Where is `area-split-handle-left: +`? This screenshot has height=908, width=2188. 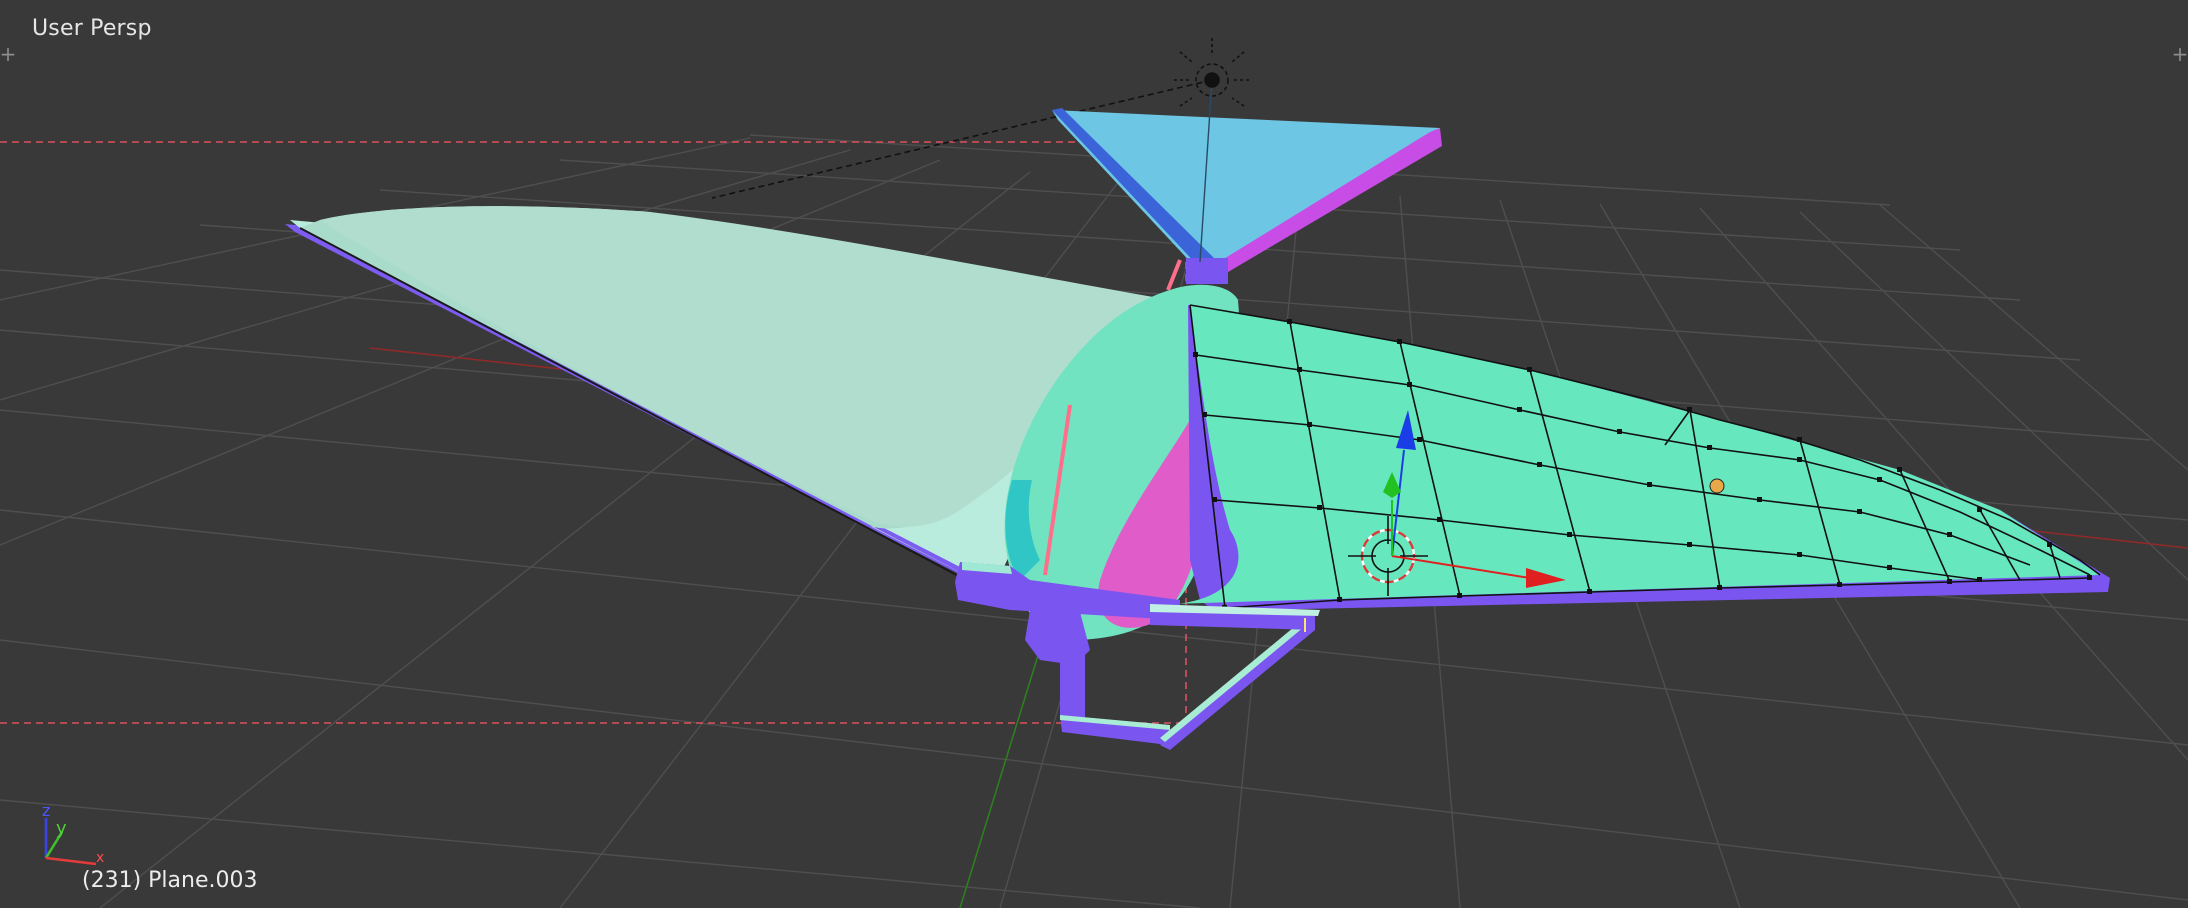 area-split-handle-left: + is located at coordinates (9, 54).